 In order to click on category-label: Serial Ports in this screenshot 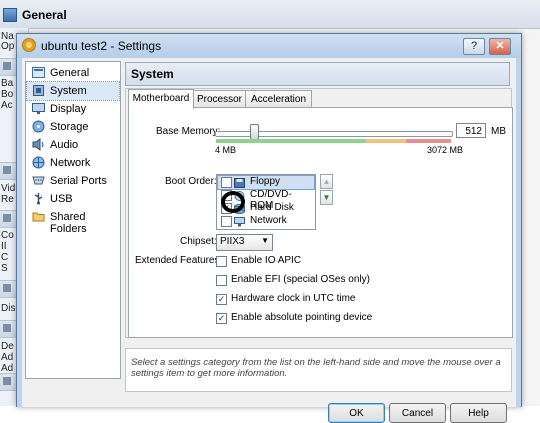, I will do `click(78, 181)`.